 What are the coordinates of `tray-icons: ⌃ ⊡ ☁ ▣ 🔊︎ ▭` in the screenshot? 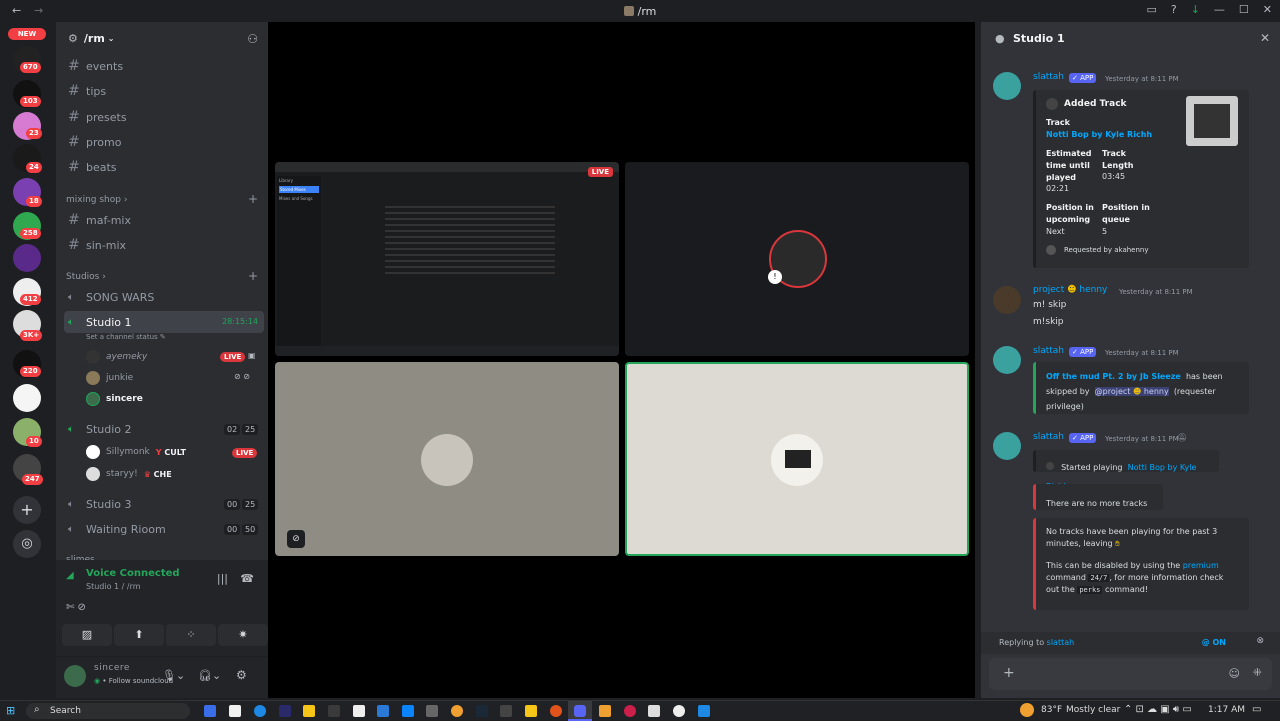 It's located at (1158, 709).